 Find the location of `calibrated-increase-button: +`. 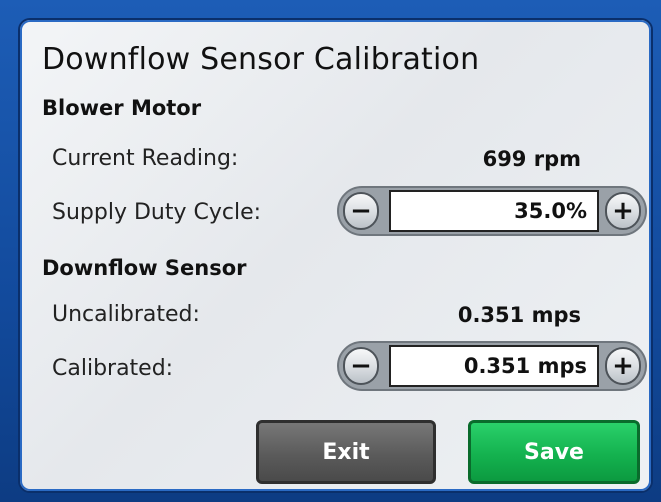

calibrated-increase-button: + is located at coordinates (623, 366).